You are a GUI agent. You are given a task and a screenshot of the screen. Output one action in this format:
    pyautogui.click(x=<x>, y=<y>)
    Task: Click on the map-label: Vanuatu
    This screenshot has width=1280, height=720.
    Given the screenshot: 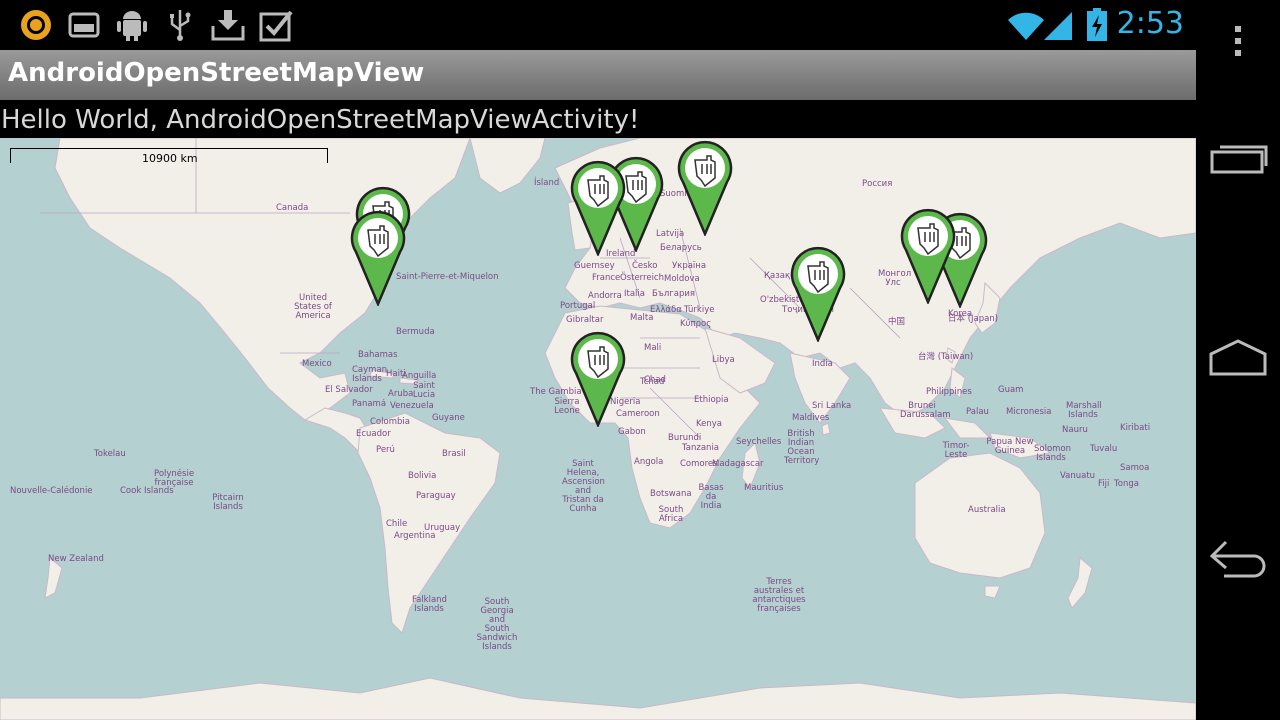 What is the action you would take?
    pyautogui.click(x=1078, y=476)
    